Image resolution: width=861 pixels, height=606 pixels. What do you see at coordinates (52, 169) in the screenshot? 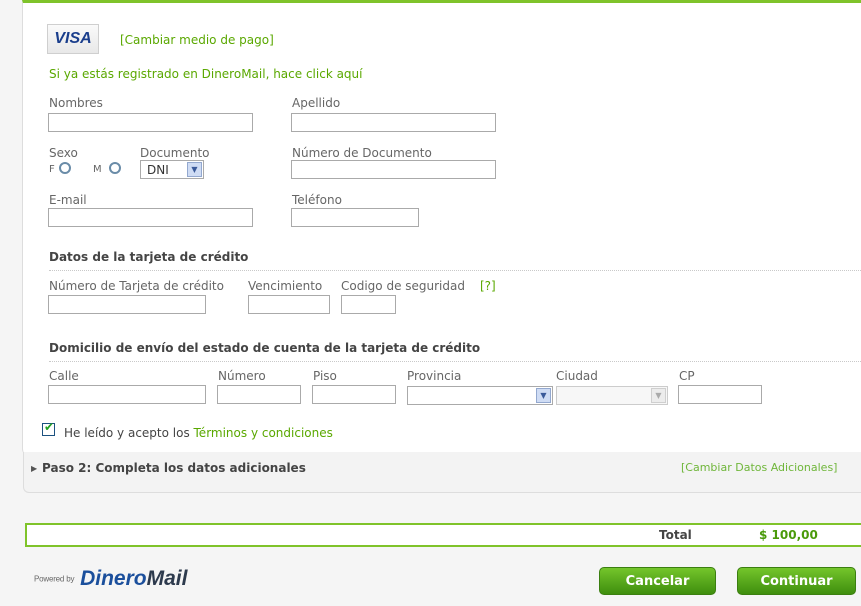
I see `sexo-f-label: F` at bounding box center [52, 169].